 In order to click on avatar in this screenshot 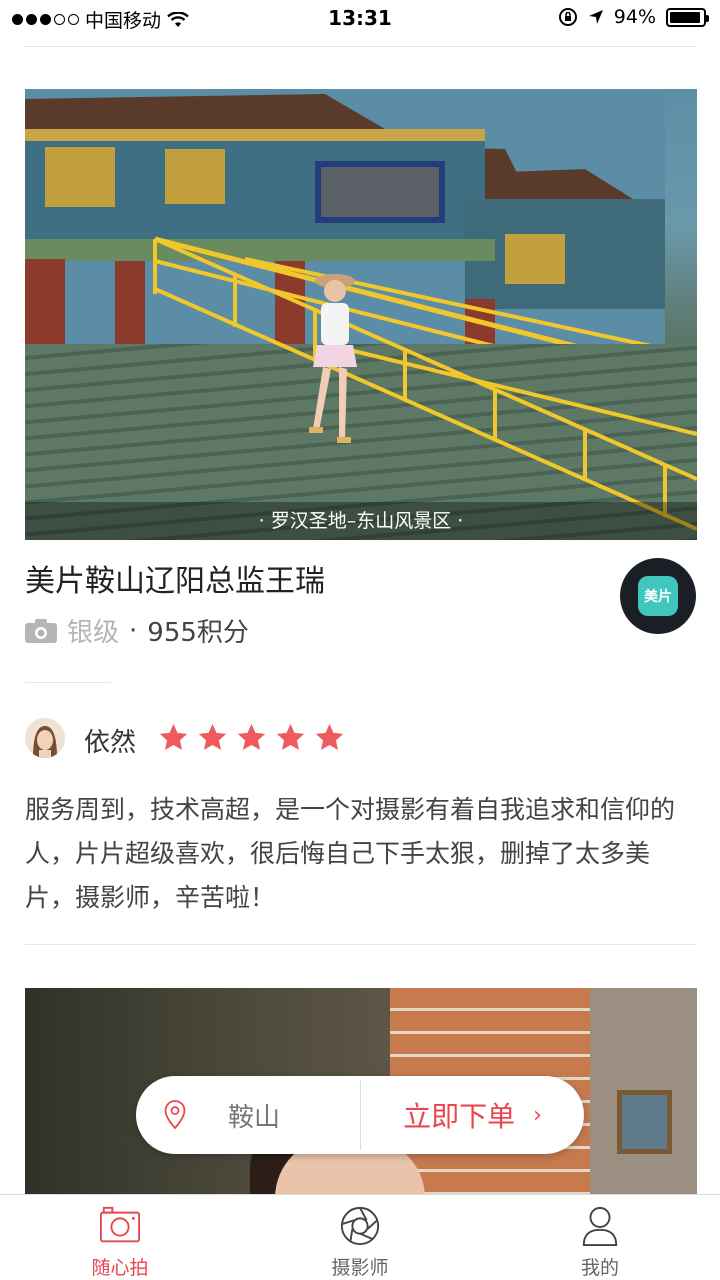, I will do `click(45, 738)`.